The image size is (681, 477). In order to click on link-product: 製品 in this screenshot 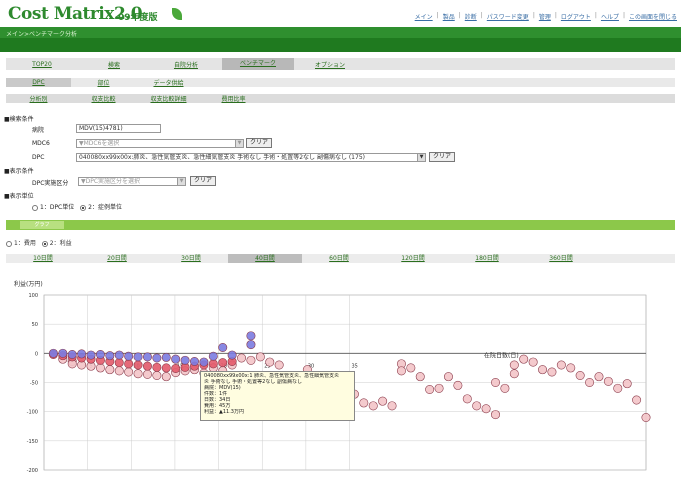, I will do `click(449, 16)`.